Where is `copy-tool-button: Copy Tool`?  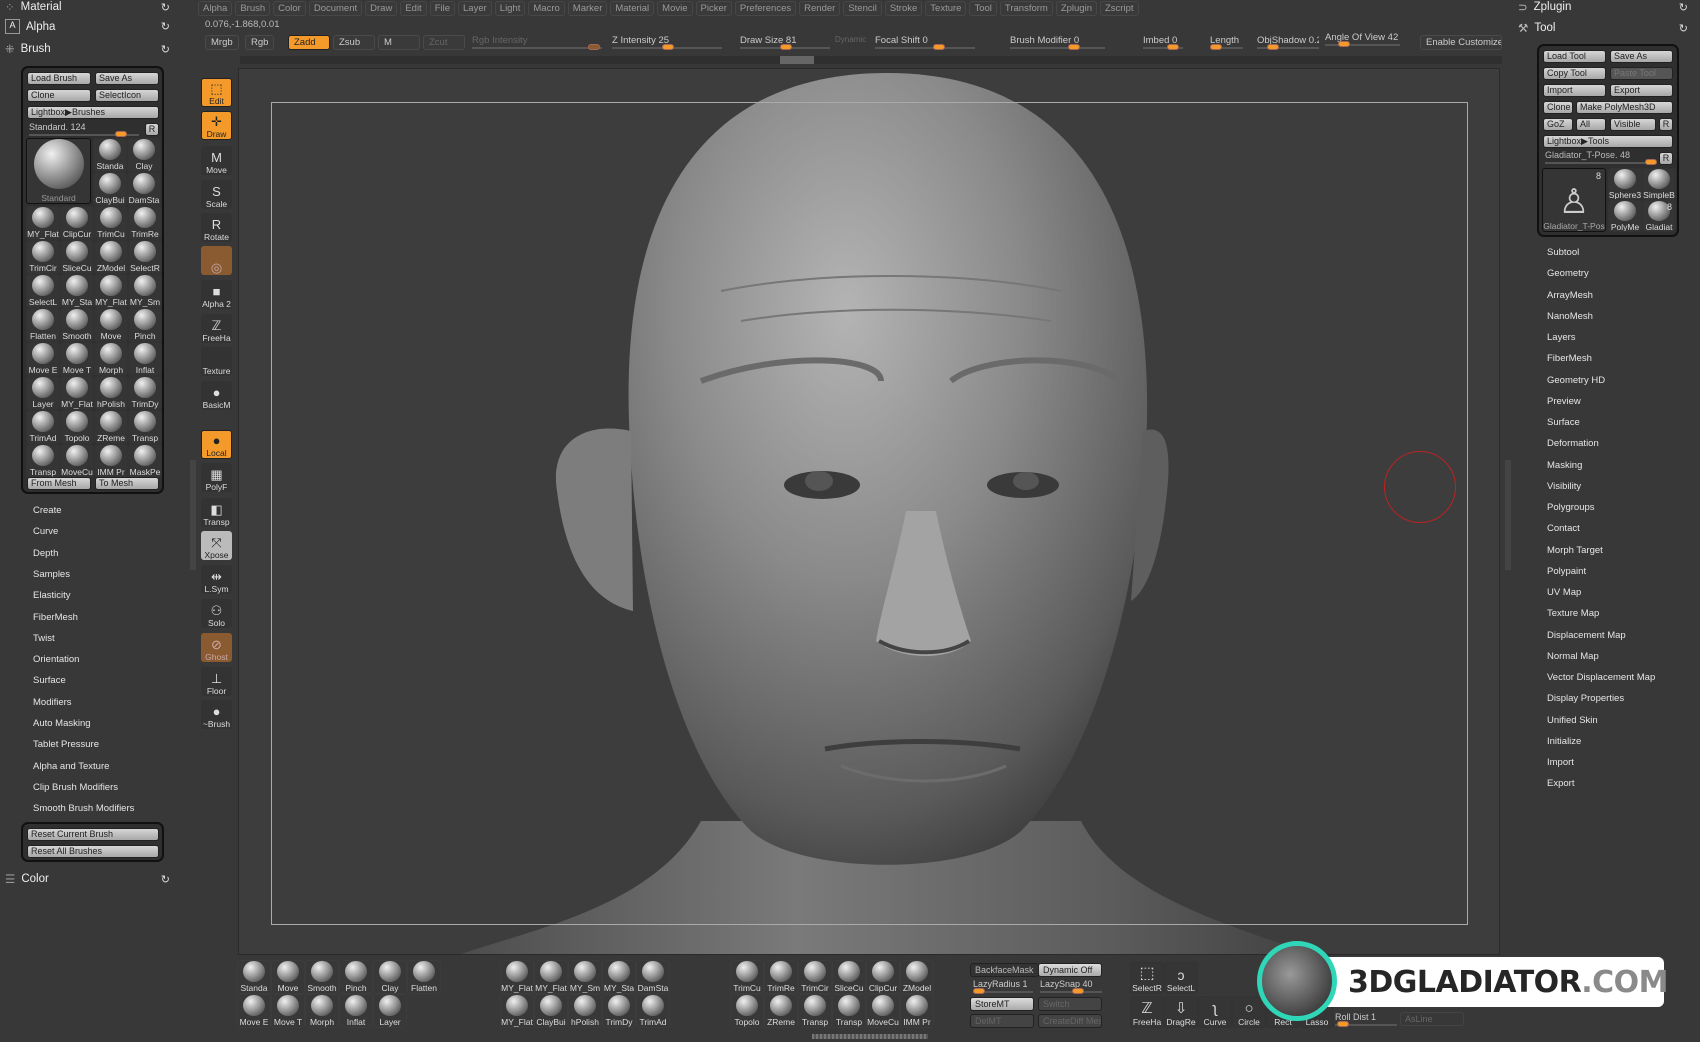
copy-tool-button: Copy Tool is located at coordinates (1574, 73).